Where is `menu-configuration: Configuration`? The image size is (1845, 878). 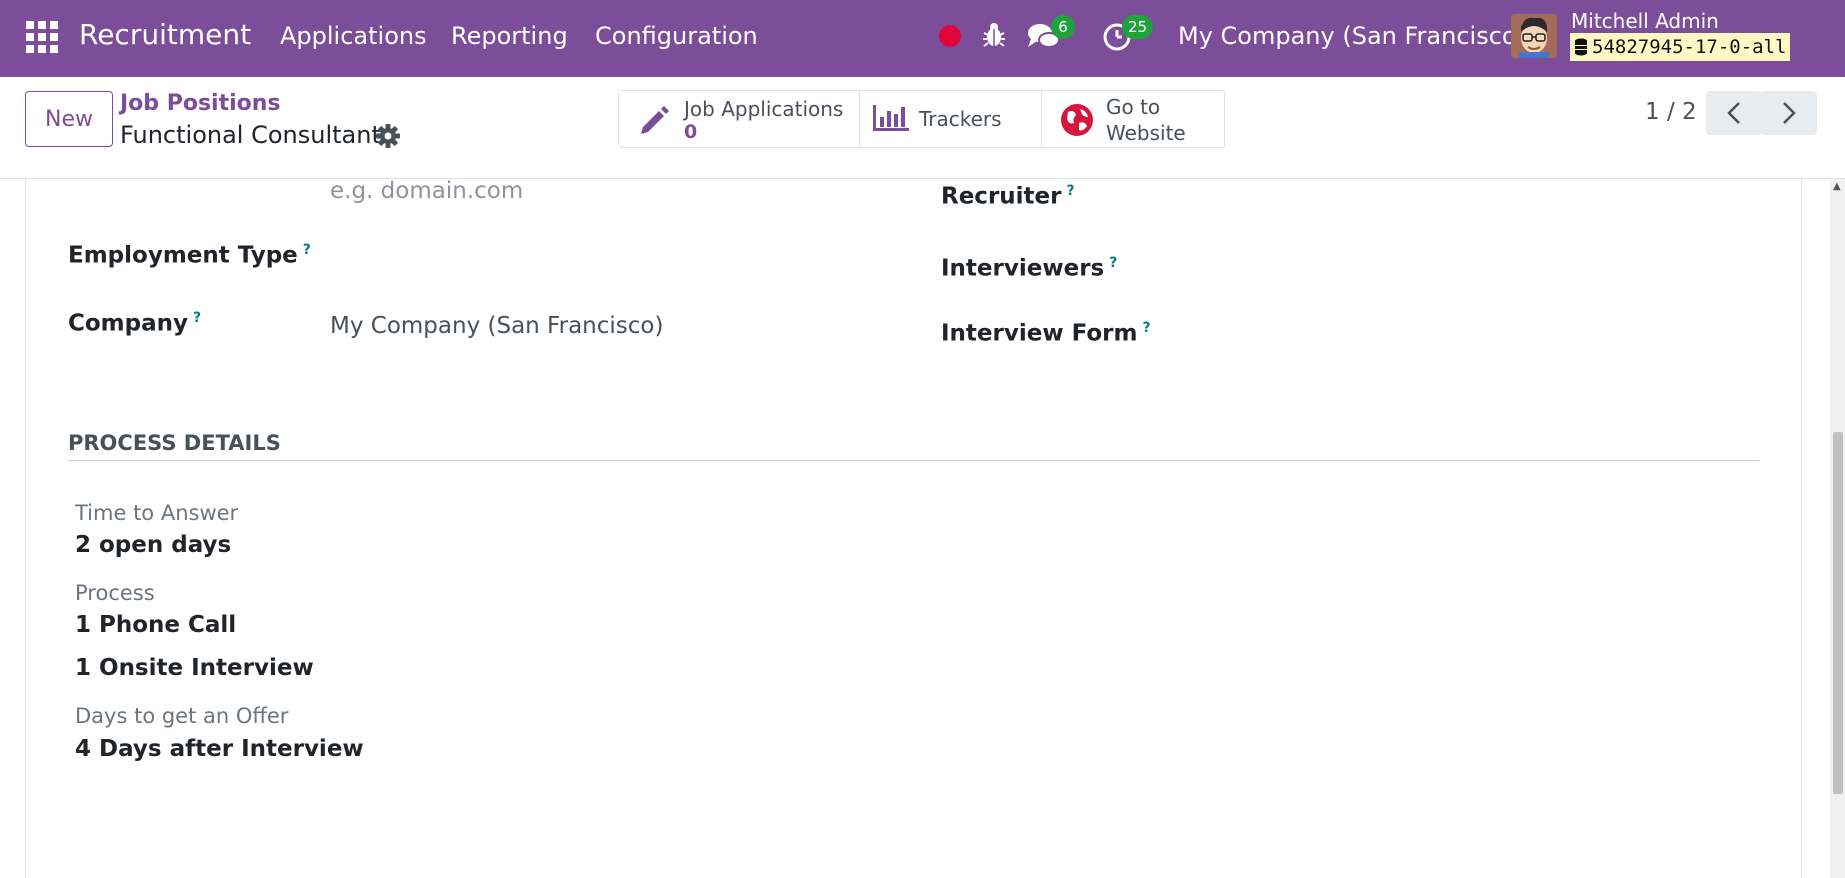
menu-configuration: Configuration is located at coordinates (676, 36).